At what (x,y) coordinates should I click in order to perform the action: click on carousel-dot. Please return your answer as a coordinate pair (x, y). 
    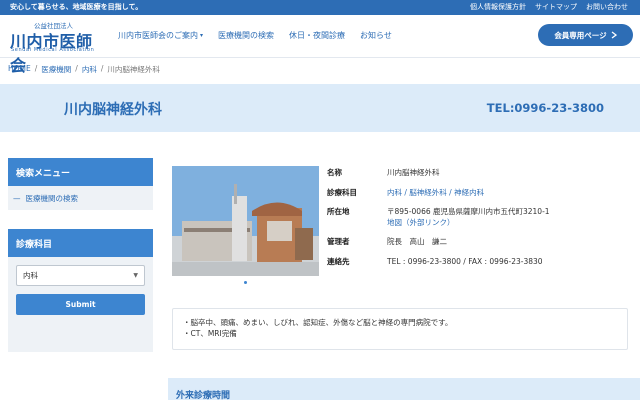
    Looking at the image, I should click on (245, 282).